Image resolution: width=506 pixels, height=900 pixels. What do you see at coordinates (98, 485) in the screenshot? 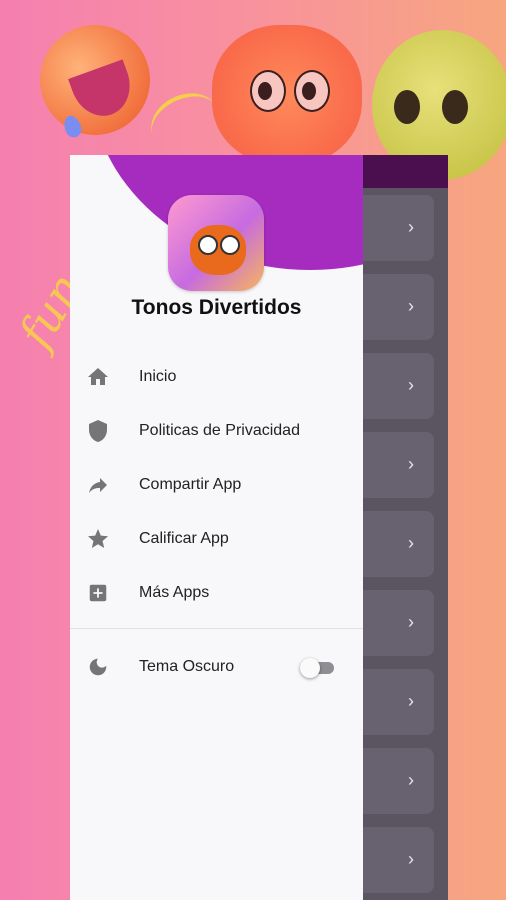
I see `share-icon` at bounding box center [98, 485].